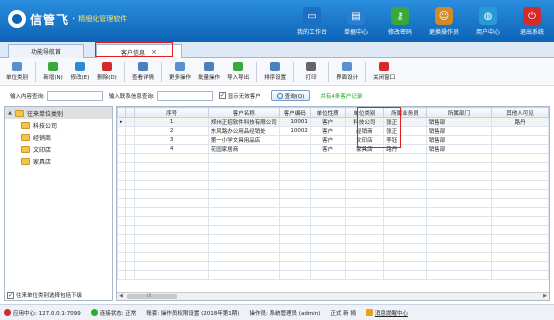  I want to click on tree-item: 文印店, so click(58, 149).